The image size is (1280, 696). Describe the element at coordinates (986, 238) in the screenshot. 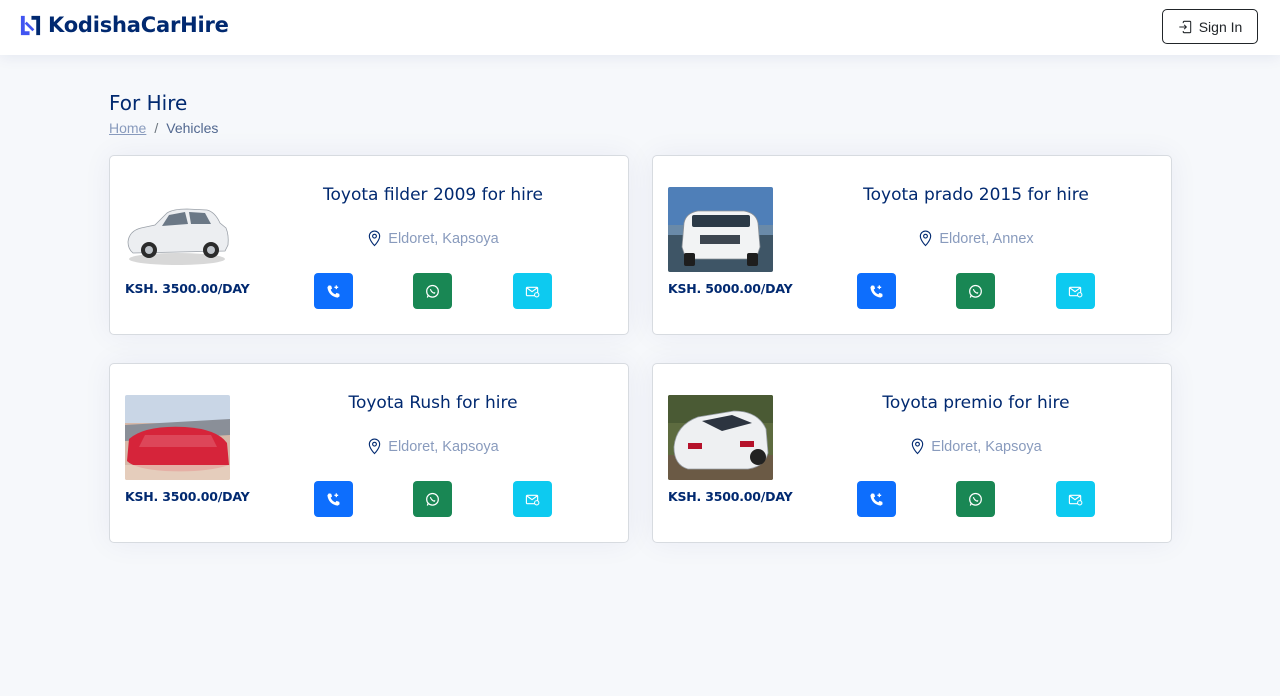

I see `vehicle-location-text: Eldoret, Annex` at that location.